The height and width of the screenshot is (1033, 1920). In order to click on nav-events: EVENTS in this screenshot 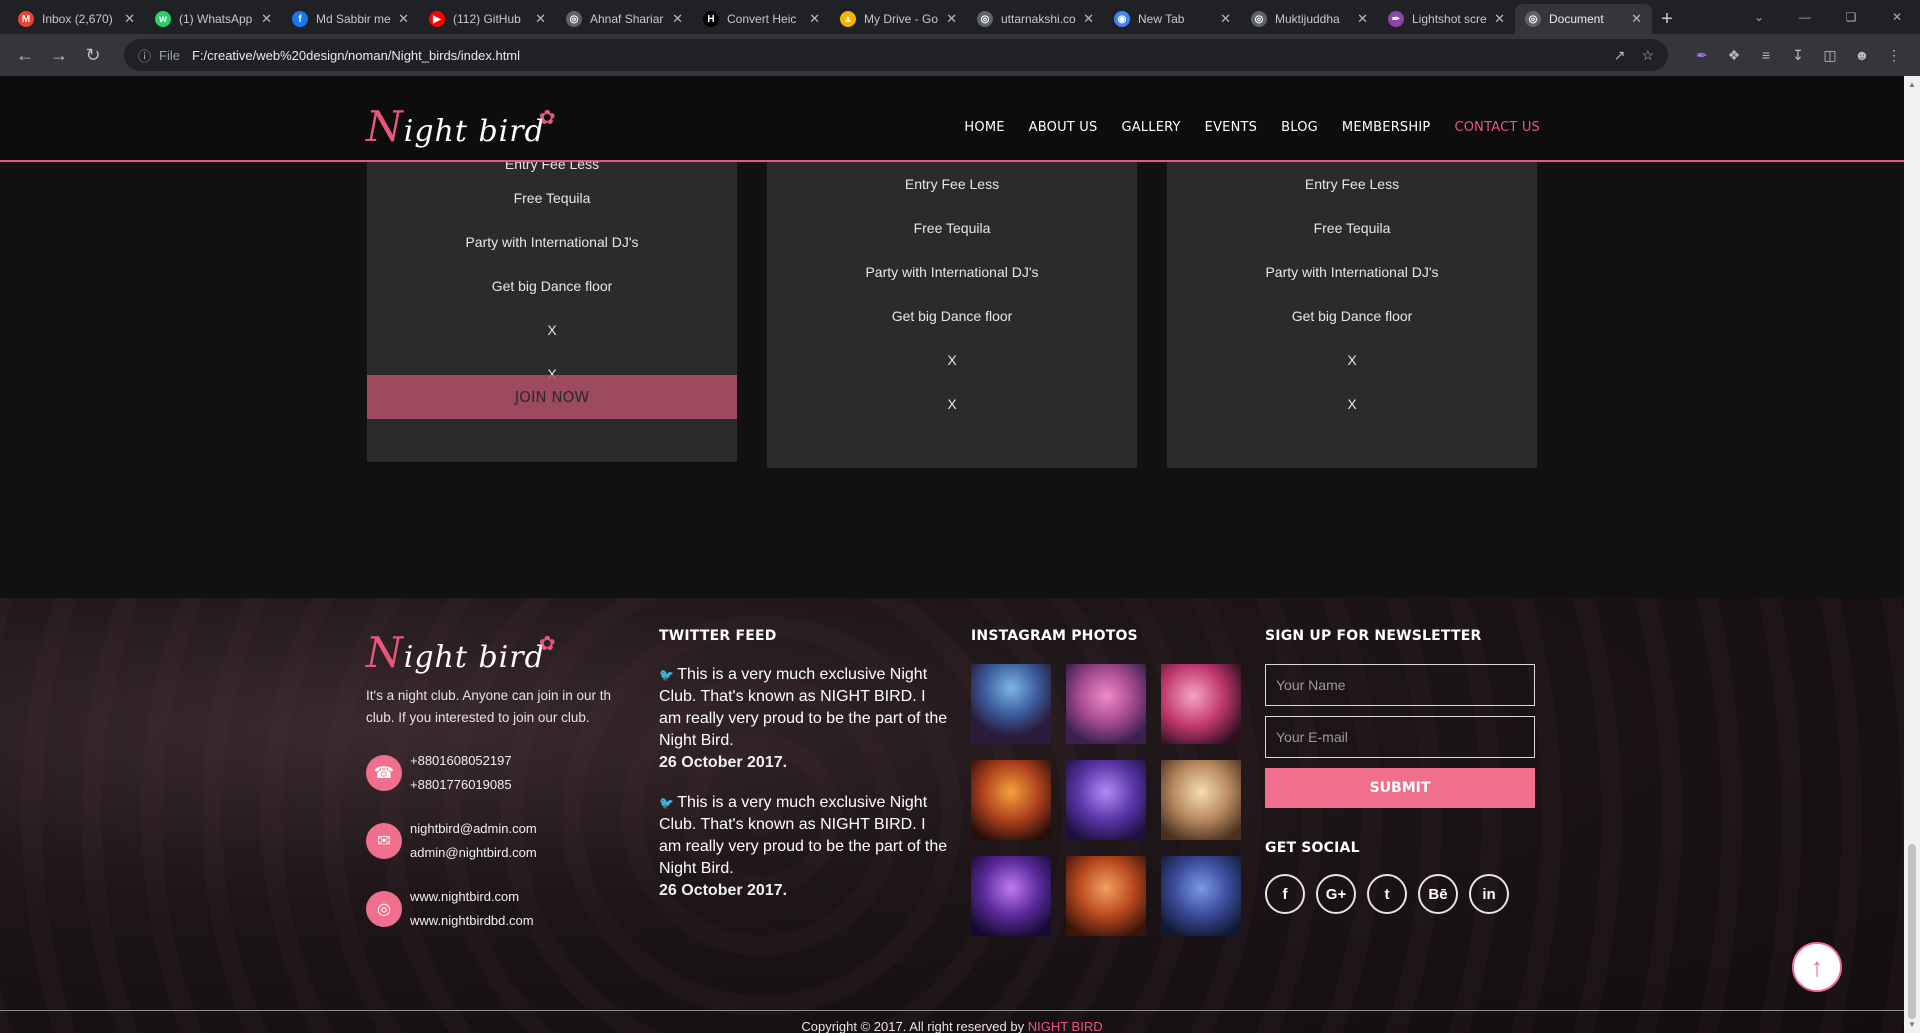, I will do `click(1231, 127)`.